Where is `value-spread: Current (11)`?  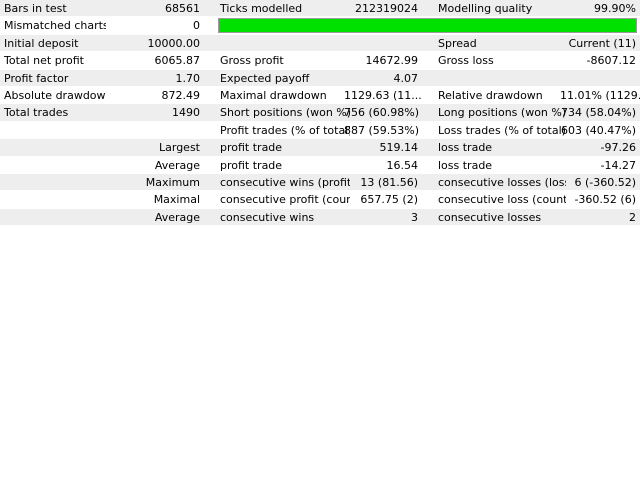 value-spread: Current (11) is located at coordinates (602, 43).